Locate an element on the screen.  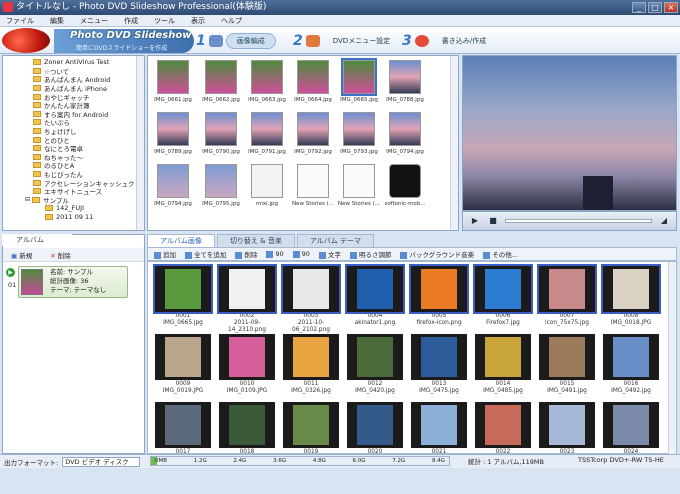
rotate-right-button: 90 is located at coordinates (301, 254).